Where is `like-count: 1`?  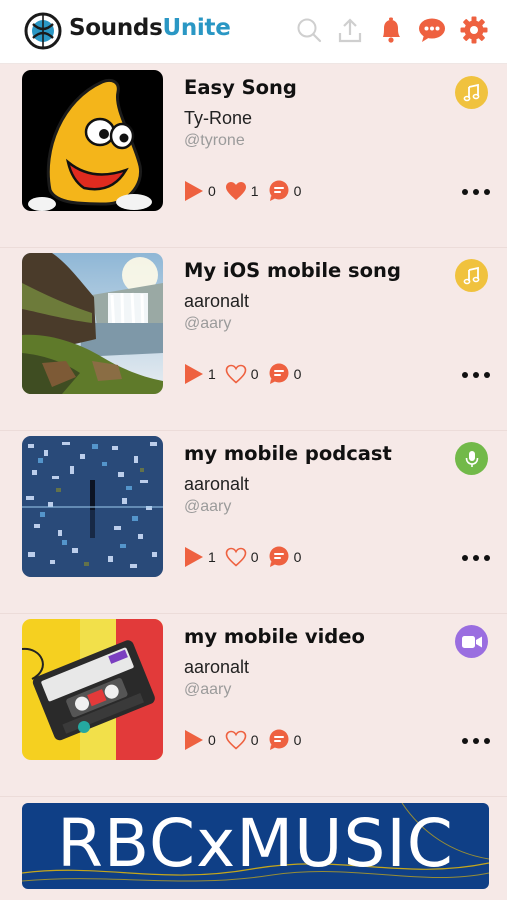 like-count: 1 is located at coordinates (254, 191).